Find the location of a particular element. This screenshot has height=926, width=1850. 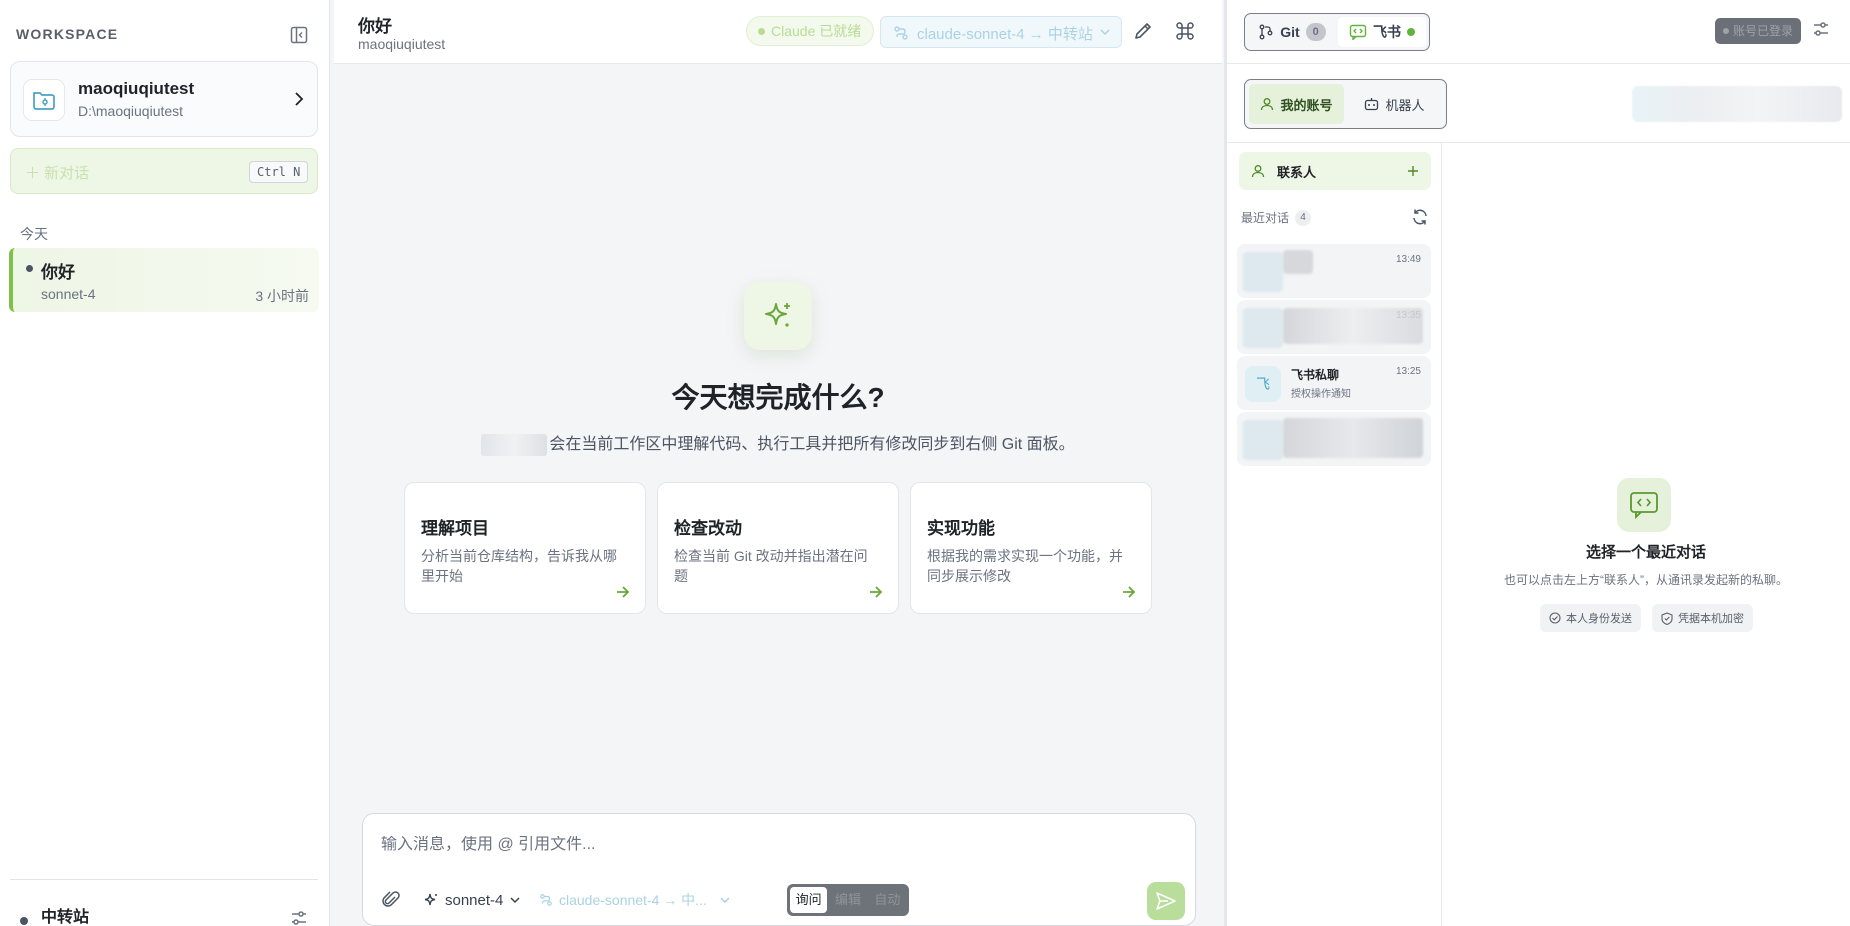

hero-description: 会在当前工作区中理解代码、执行工具并把所有修改同步到右侧 Git 面板。 is located at coordinates (778, 443).